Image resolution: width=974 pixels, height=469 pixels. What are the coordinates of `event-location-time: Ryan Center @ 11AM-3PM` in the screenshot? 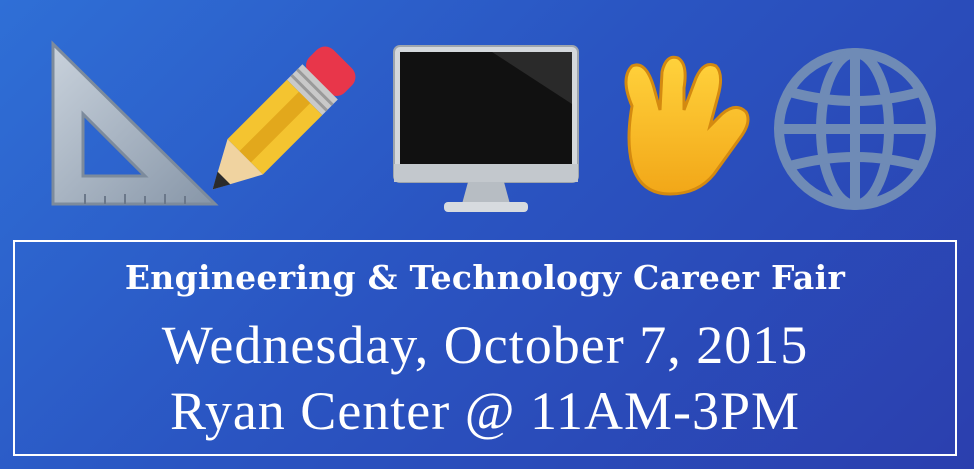 It's located at (485, 411).